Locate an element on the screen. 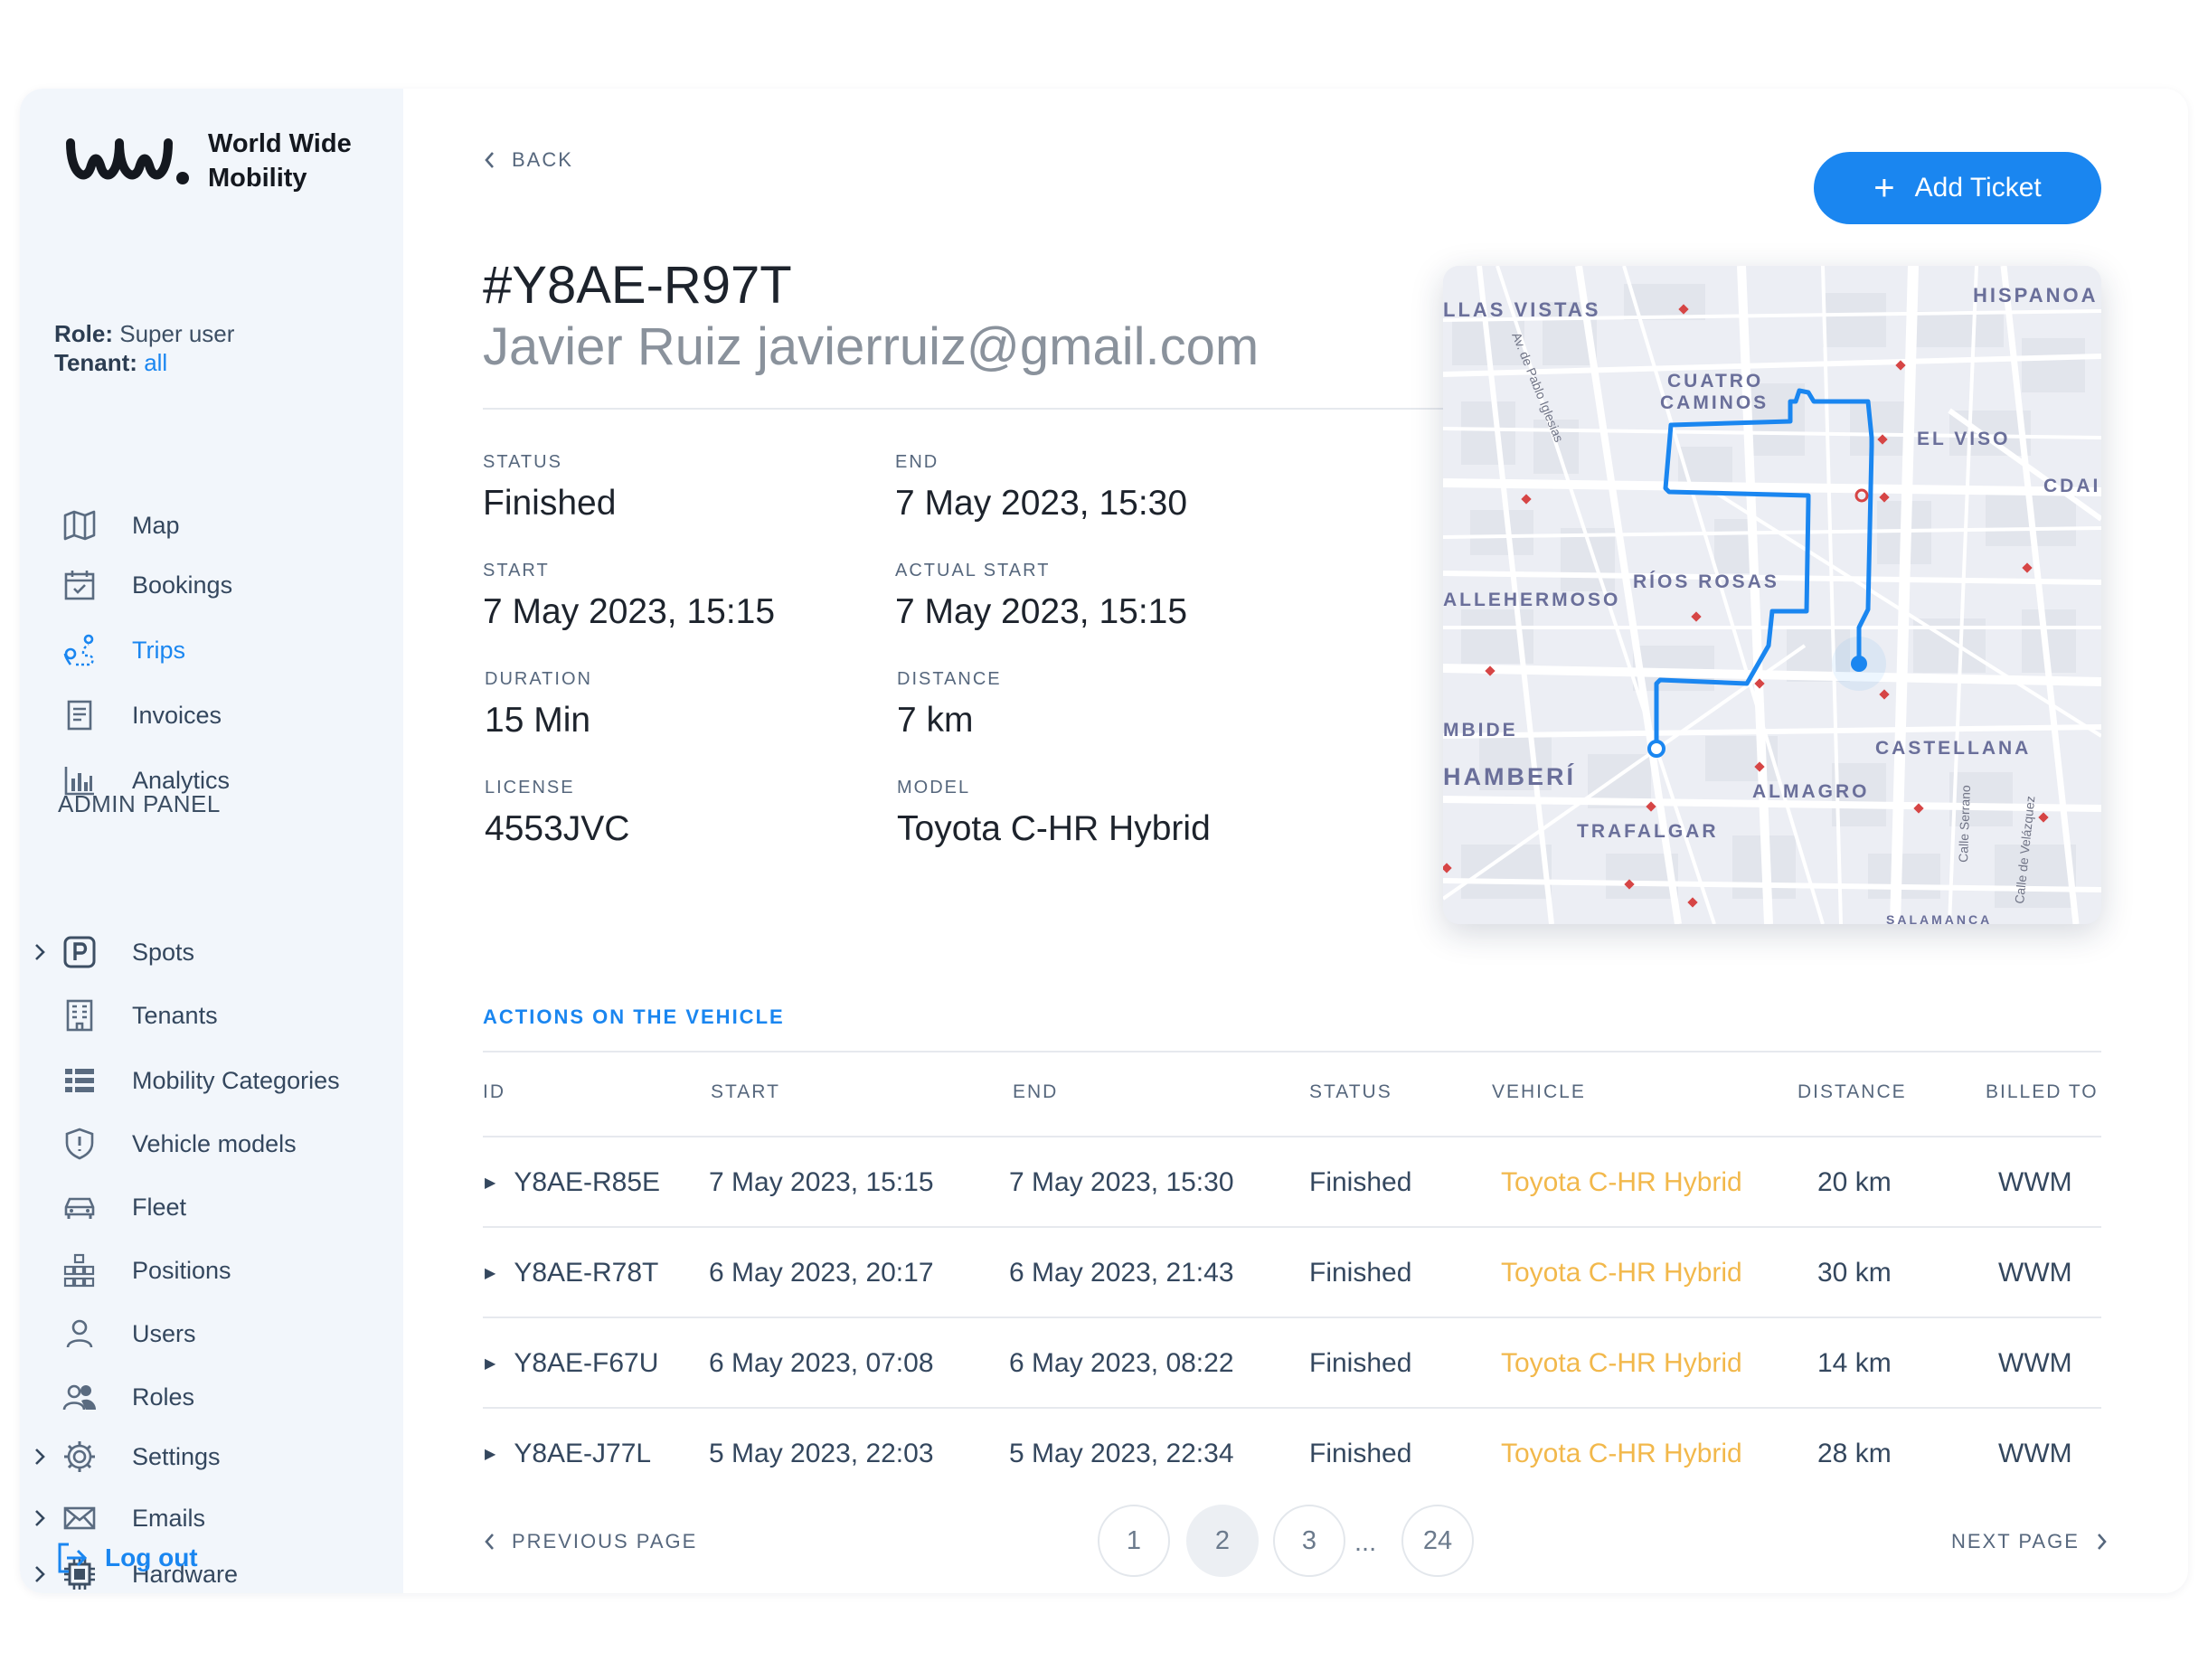 The height and width of the screenshot is (1680, 2208). row-billed-to: WWM is located at coordinates (2035, 1363).